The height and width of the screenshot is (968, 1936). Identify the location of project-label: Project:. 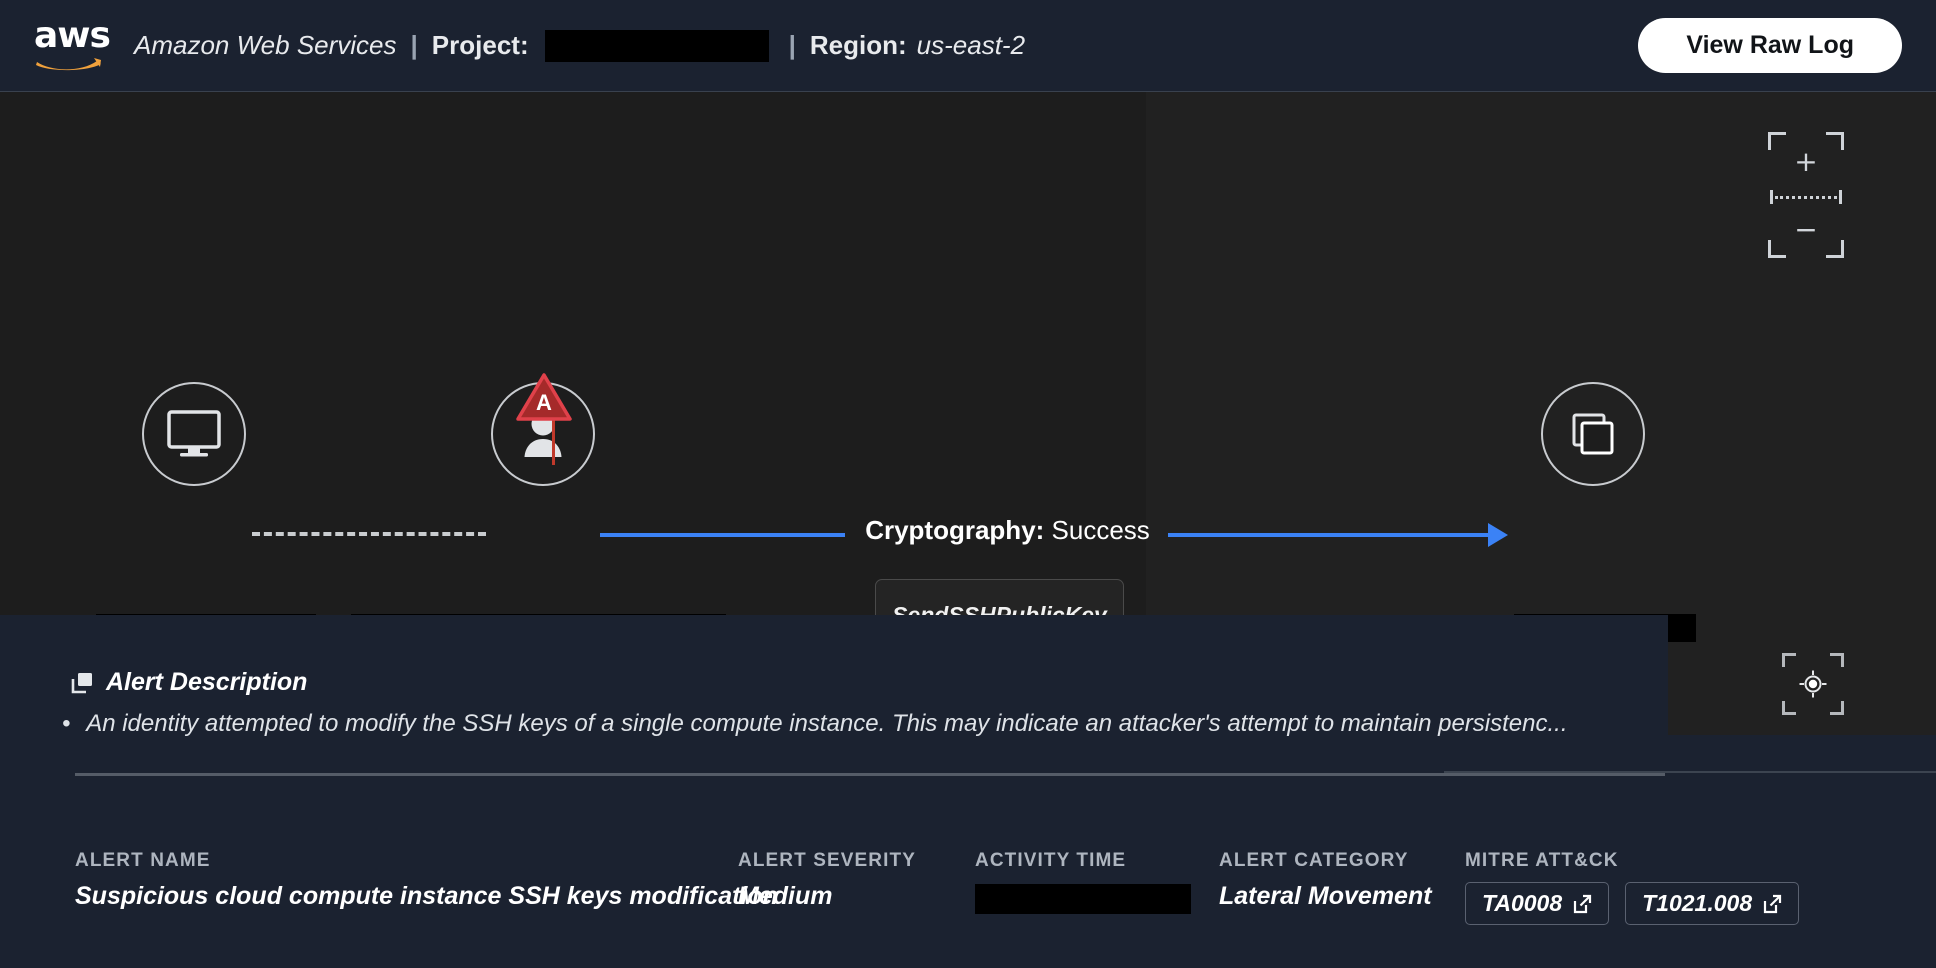
(480, 45).